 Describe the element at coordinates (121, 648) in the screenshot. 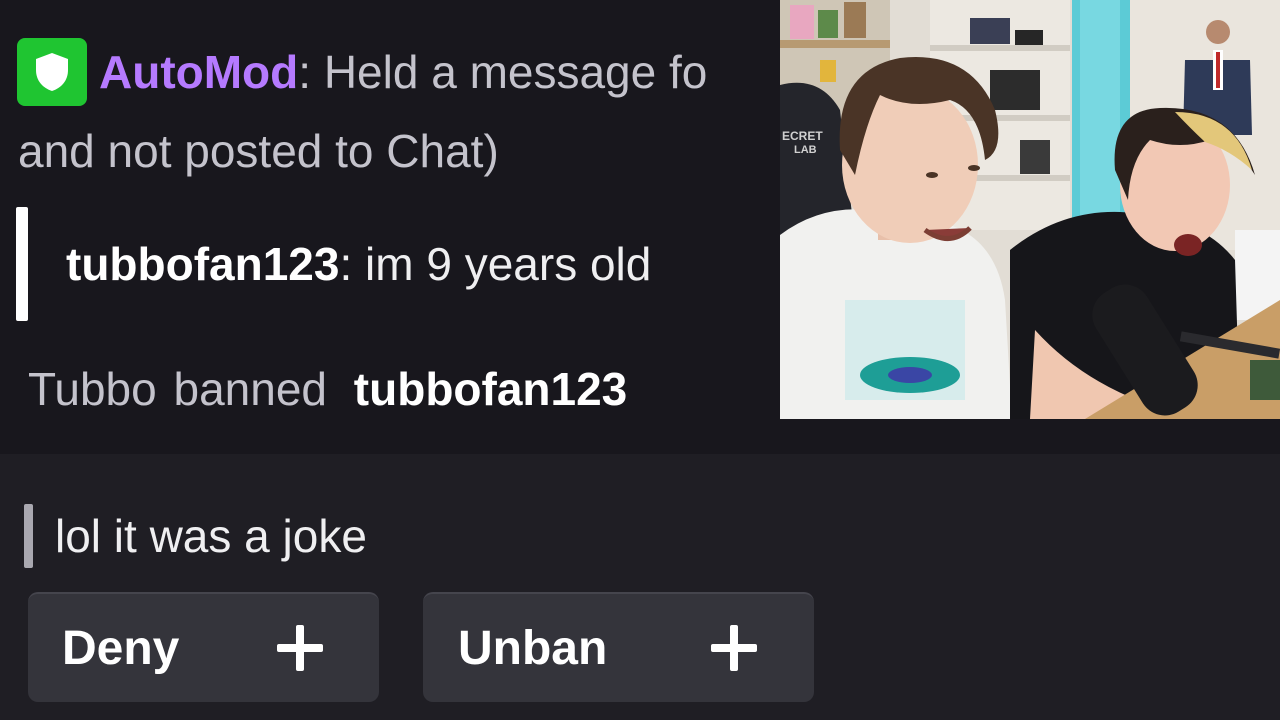

I see `deny-button-label: Deny` at that location.